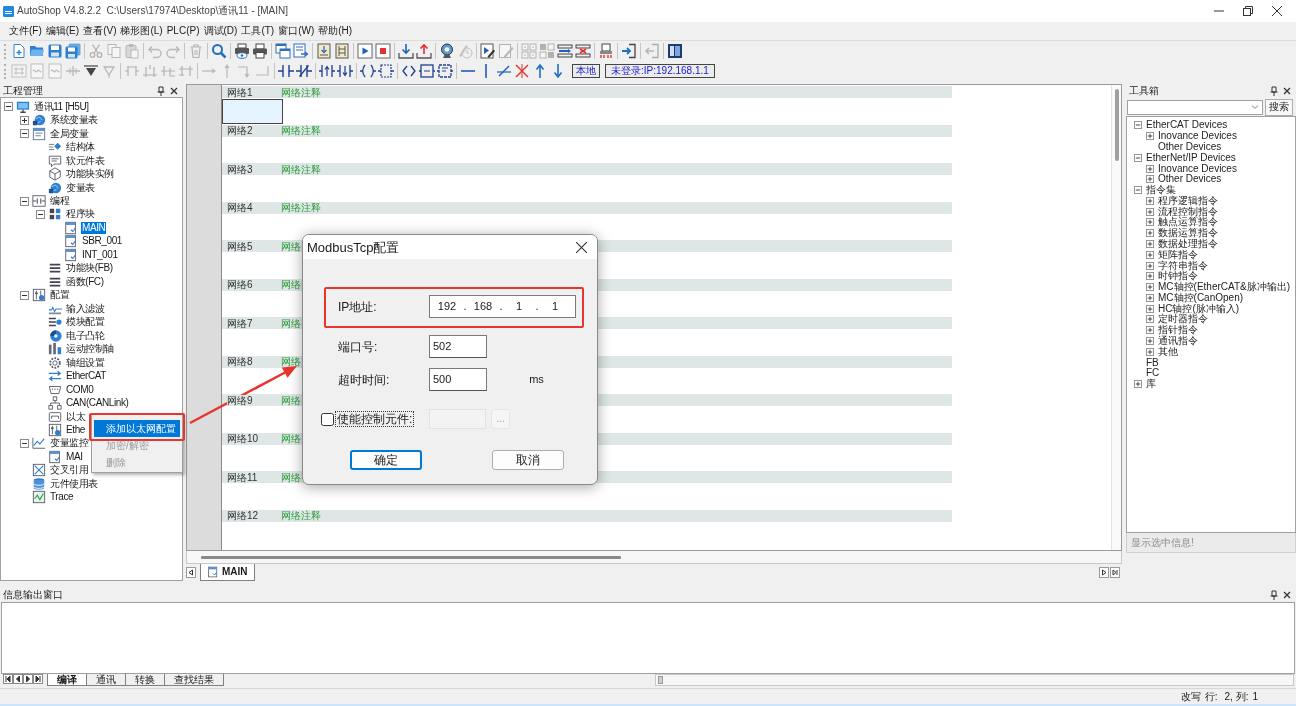  I want to click on tree-item: 变量监控, so click(69, 443).